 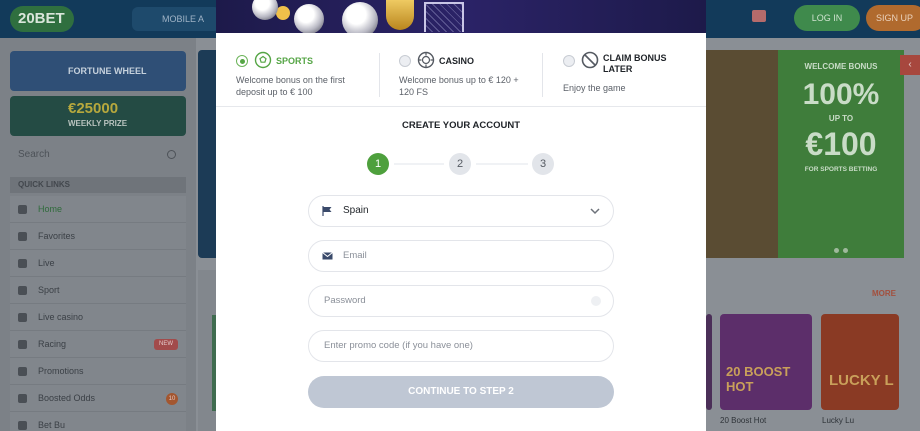 I want to click on main-banner-edge, so click(x=207, y=154).